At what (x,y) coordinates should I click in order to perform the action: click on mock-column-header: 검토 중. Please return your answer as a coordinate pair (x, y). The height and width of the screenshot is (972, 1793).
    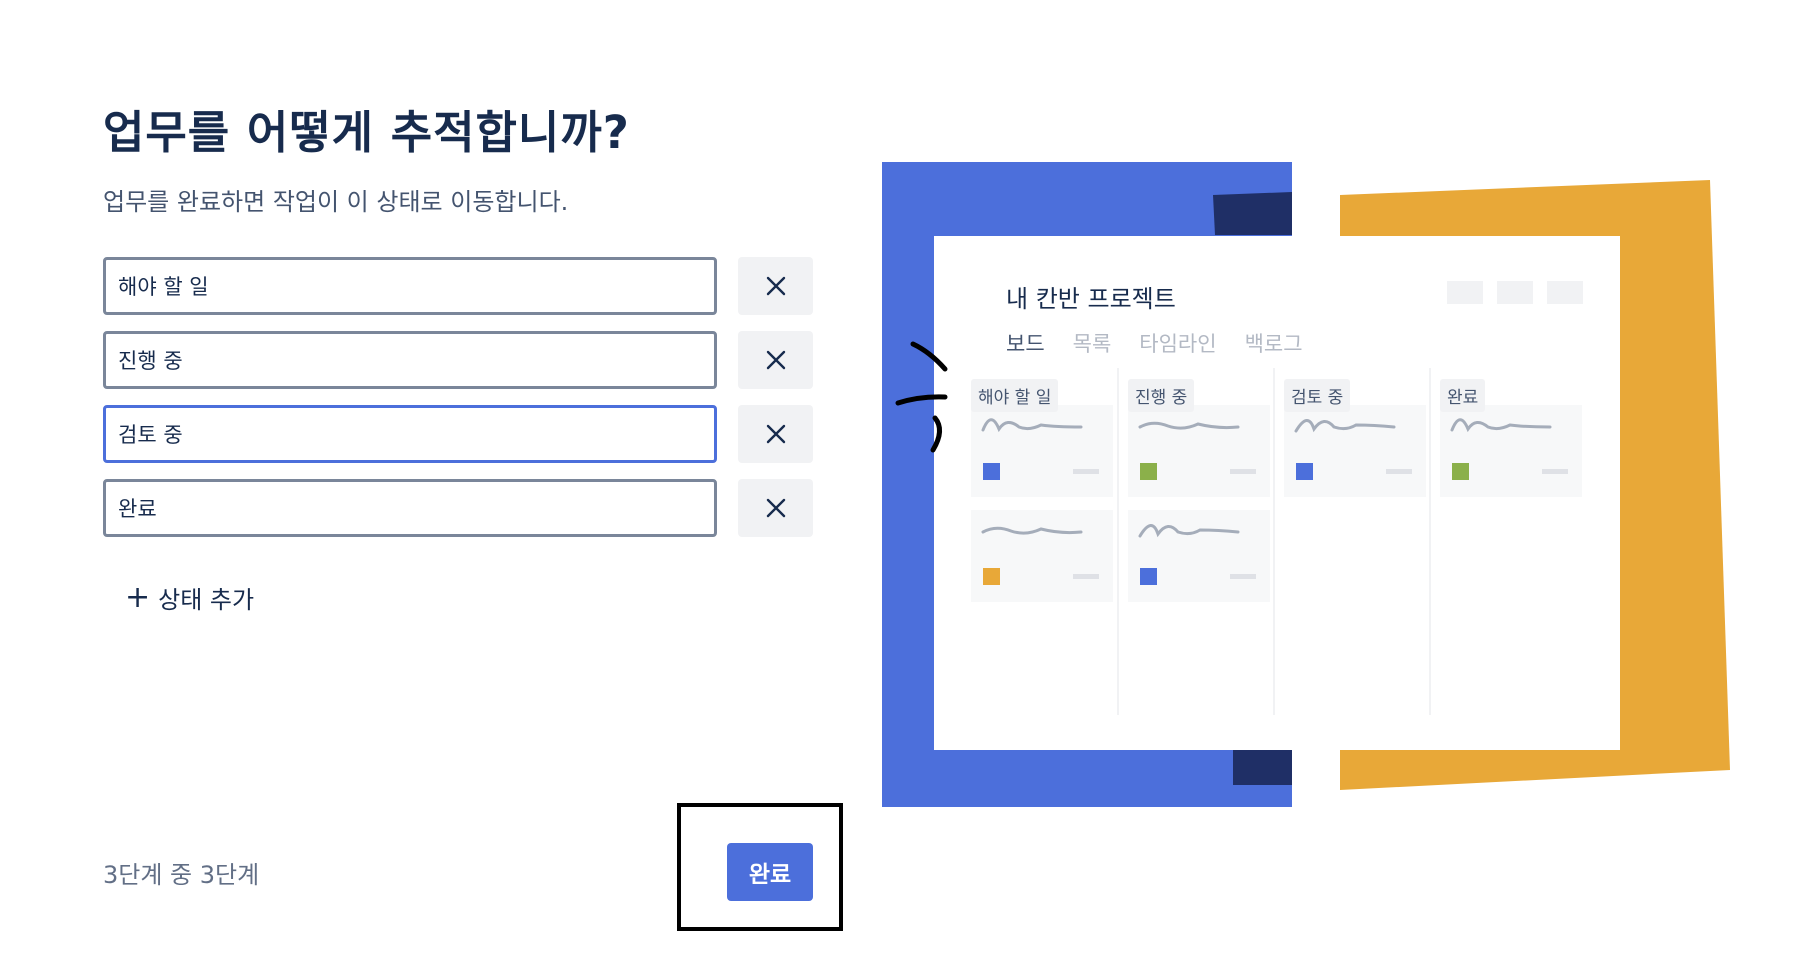
    Looking at the image, I should click on (1317, 395).